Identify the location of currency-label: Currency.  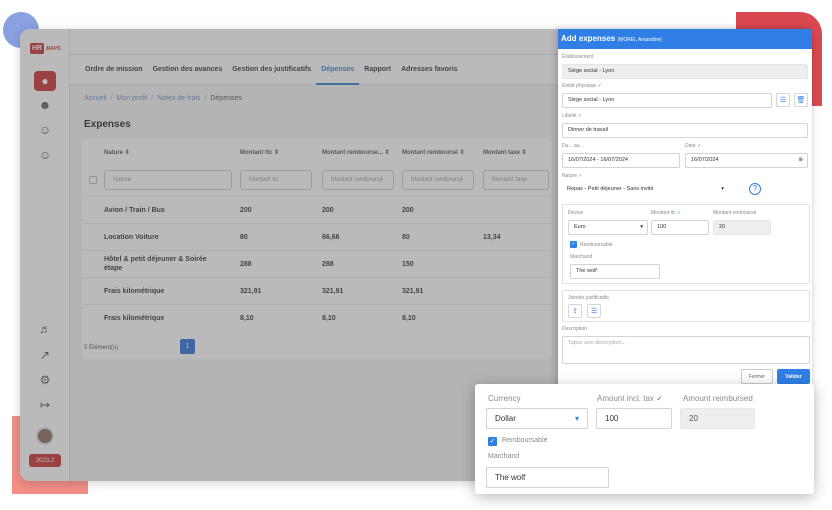
(504, 398).